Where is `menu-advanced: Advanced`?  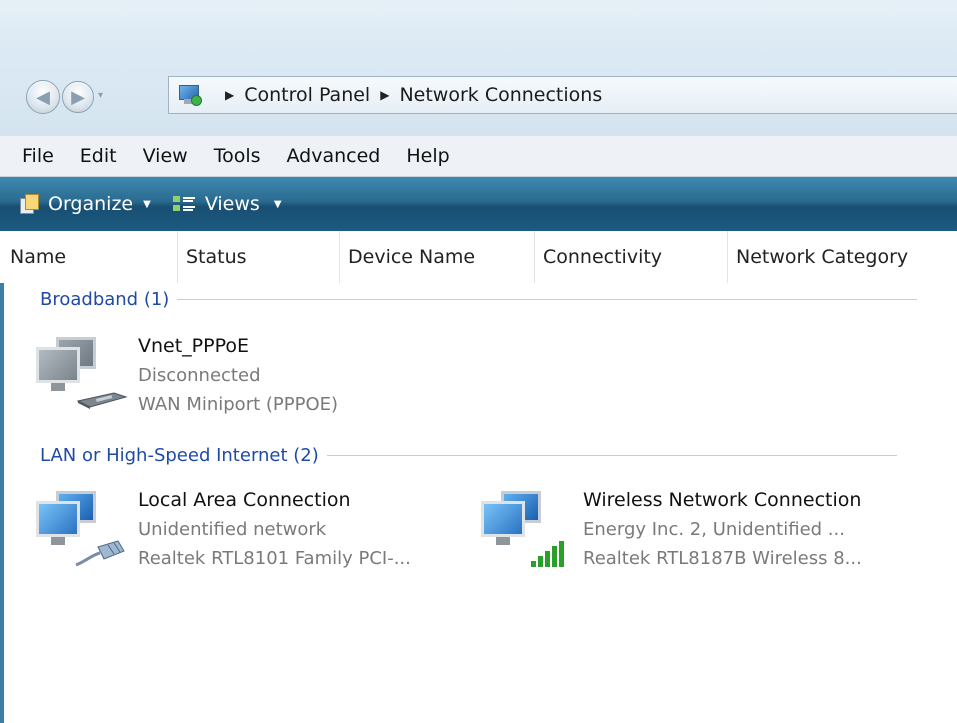
menu-advanced: Advanced is located at coordinates (334, 156).